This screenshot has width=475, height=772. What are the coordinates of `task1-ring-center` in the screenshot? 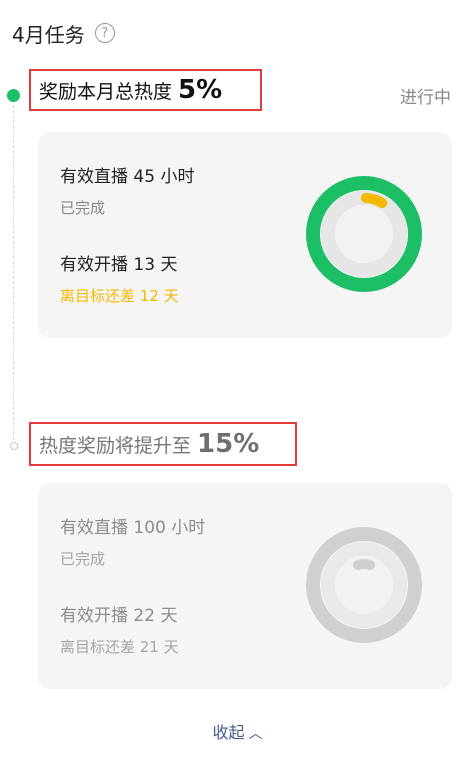 It's located at (364, 234).